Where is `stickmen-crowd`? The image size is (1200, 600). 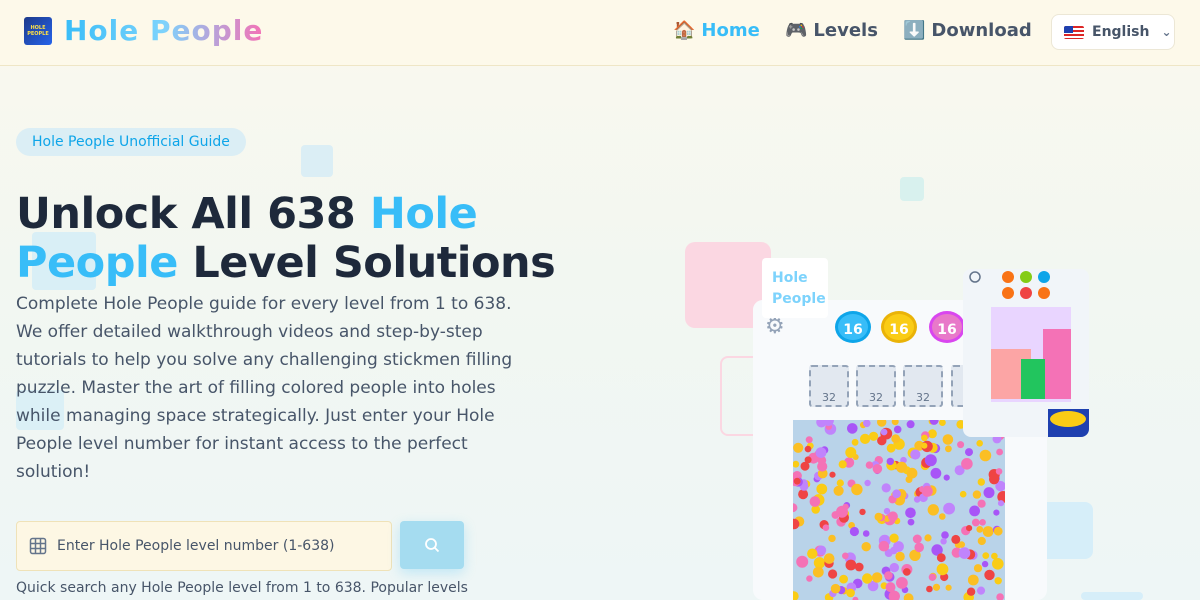
stickmen-crowd is located at coordinates (899, 507).